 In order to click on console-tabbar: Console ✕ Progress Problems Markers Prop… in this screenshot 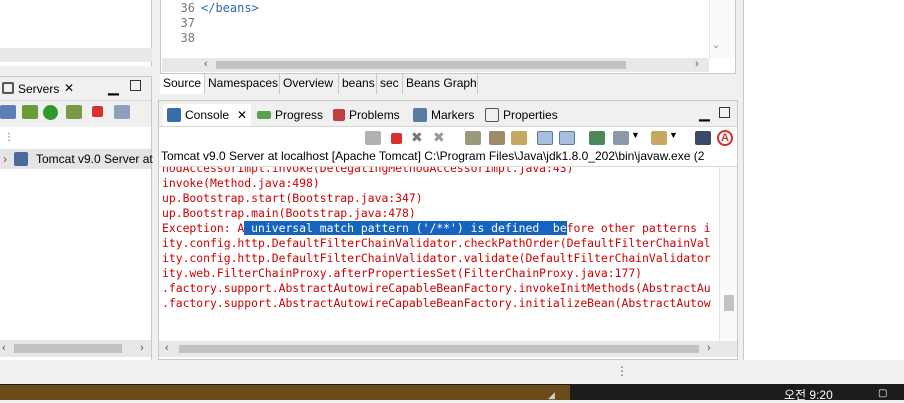, I will do `click(448, 114)`.